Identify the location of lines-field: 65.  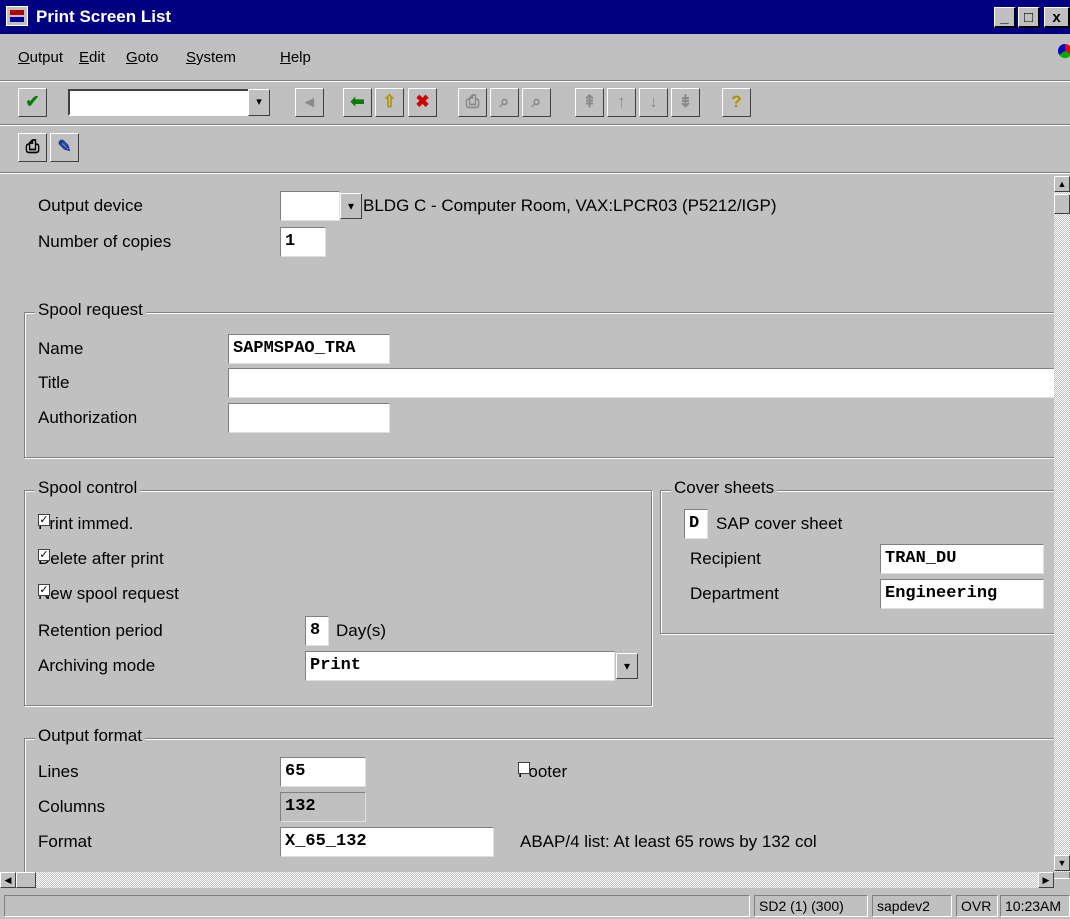
(323, 772).